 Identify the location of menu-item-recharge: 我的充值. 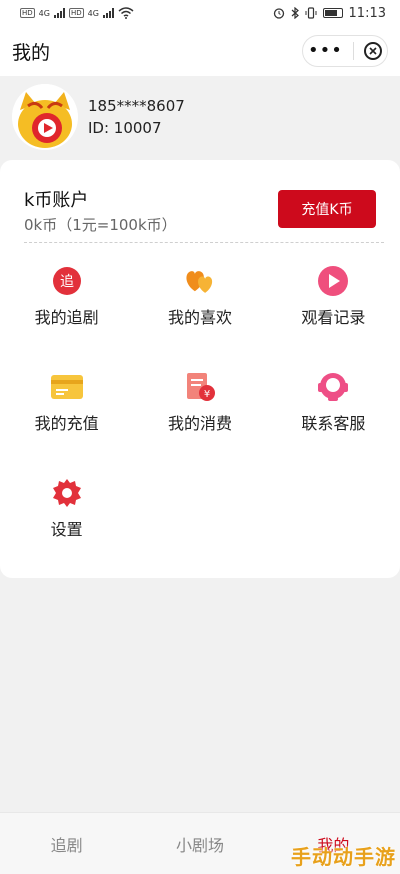
(66, 419).